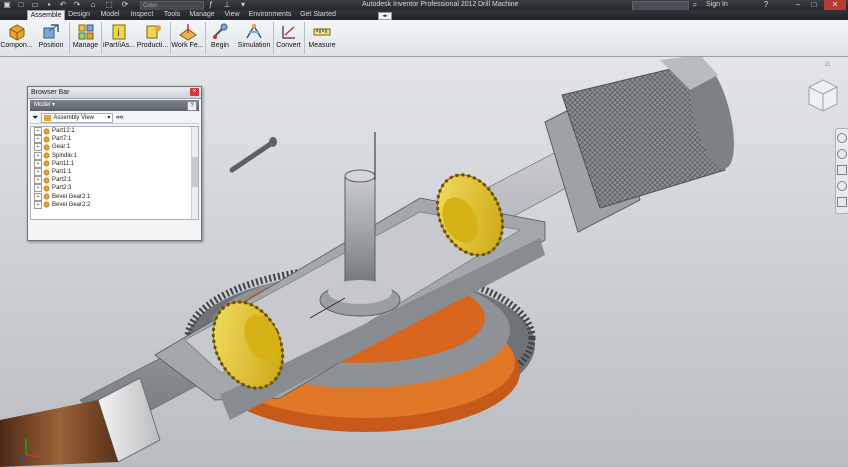 The image size is (848, 467). I want to click on close-button: ✕, so click(835, 5).